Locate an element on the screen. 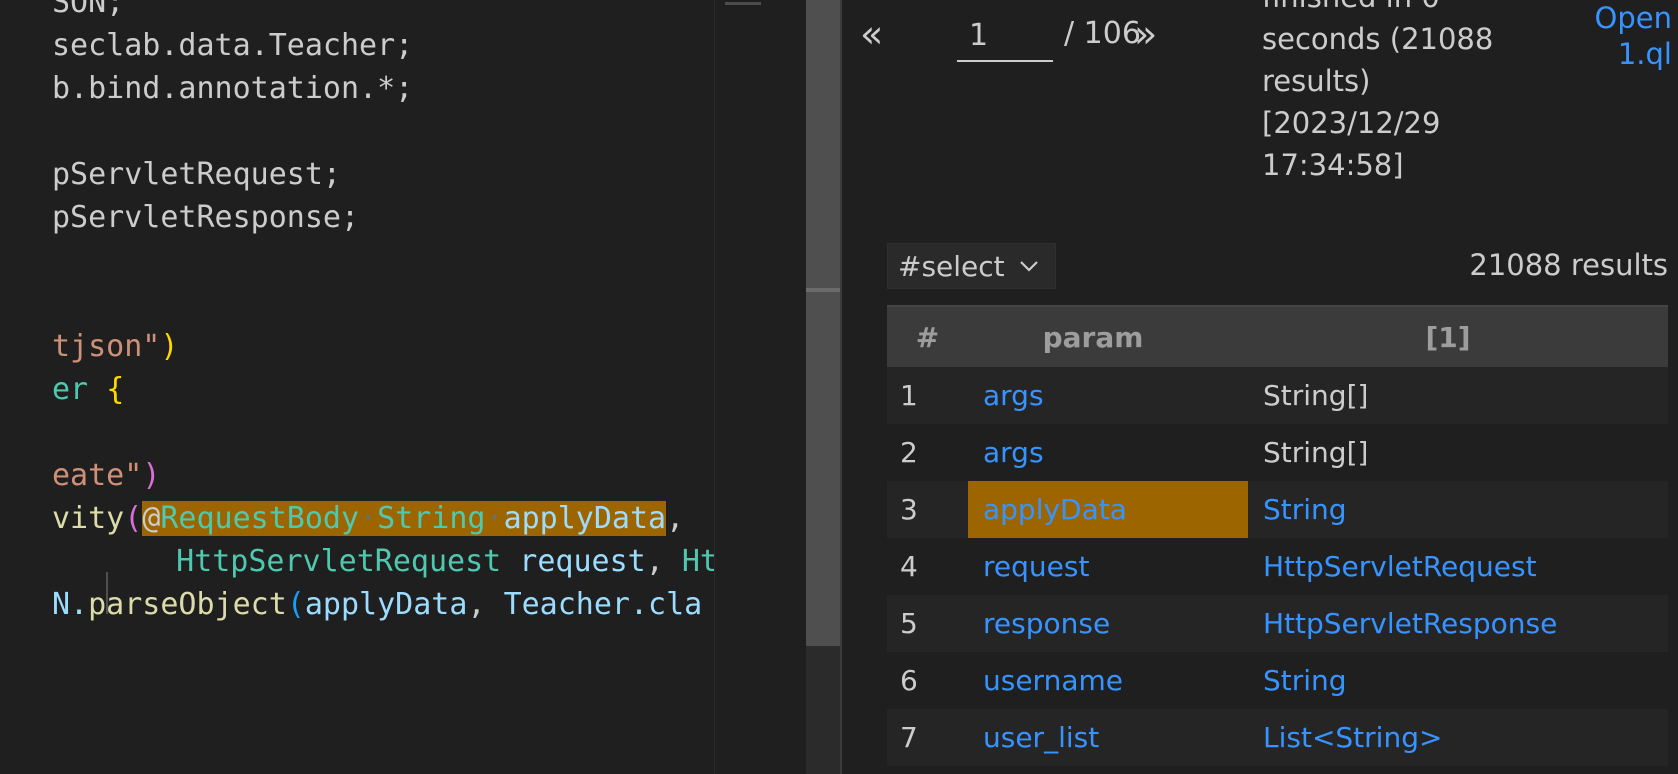 The height and width of the screenshot is (774, 1678). table-row: 5 response HttpServletResponse is located at coordinates (1277, 623).